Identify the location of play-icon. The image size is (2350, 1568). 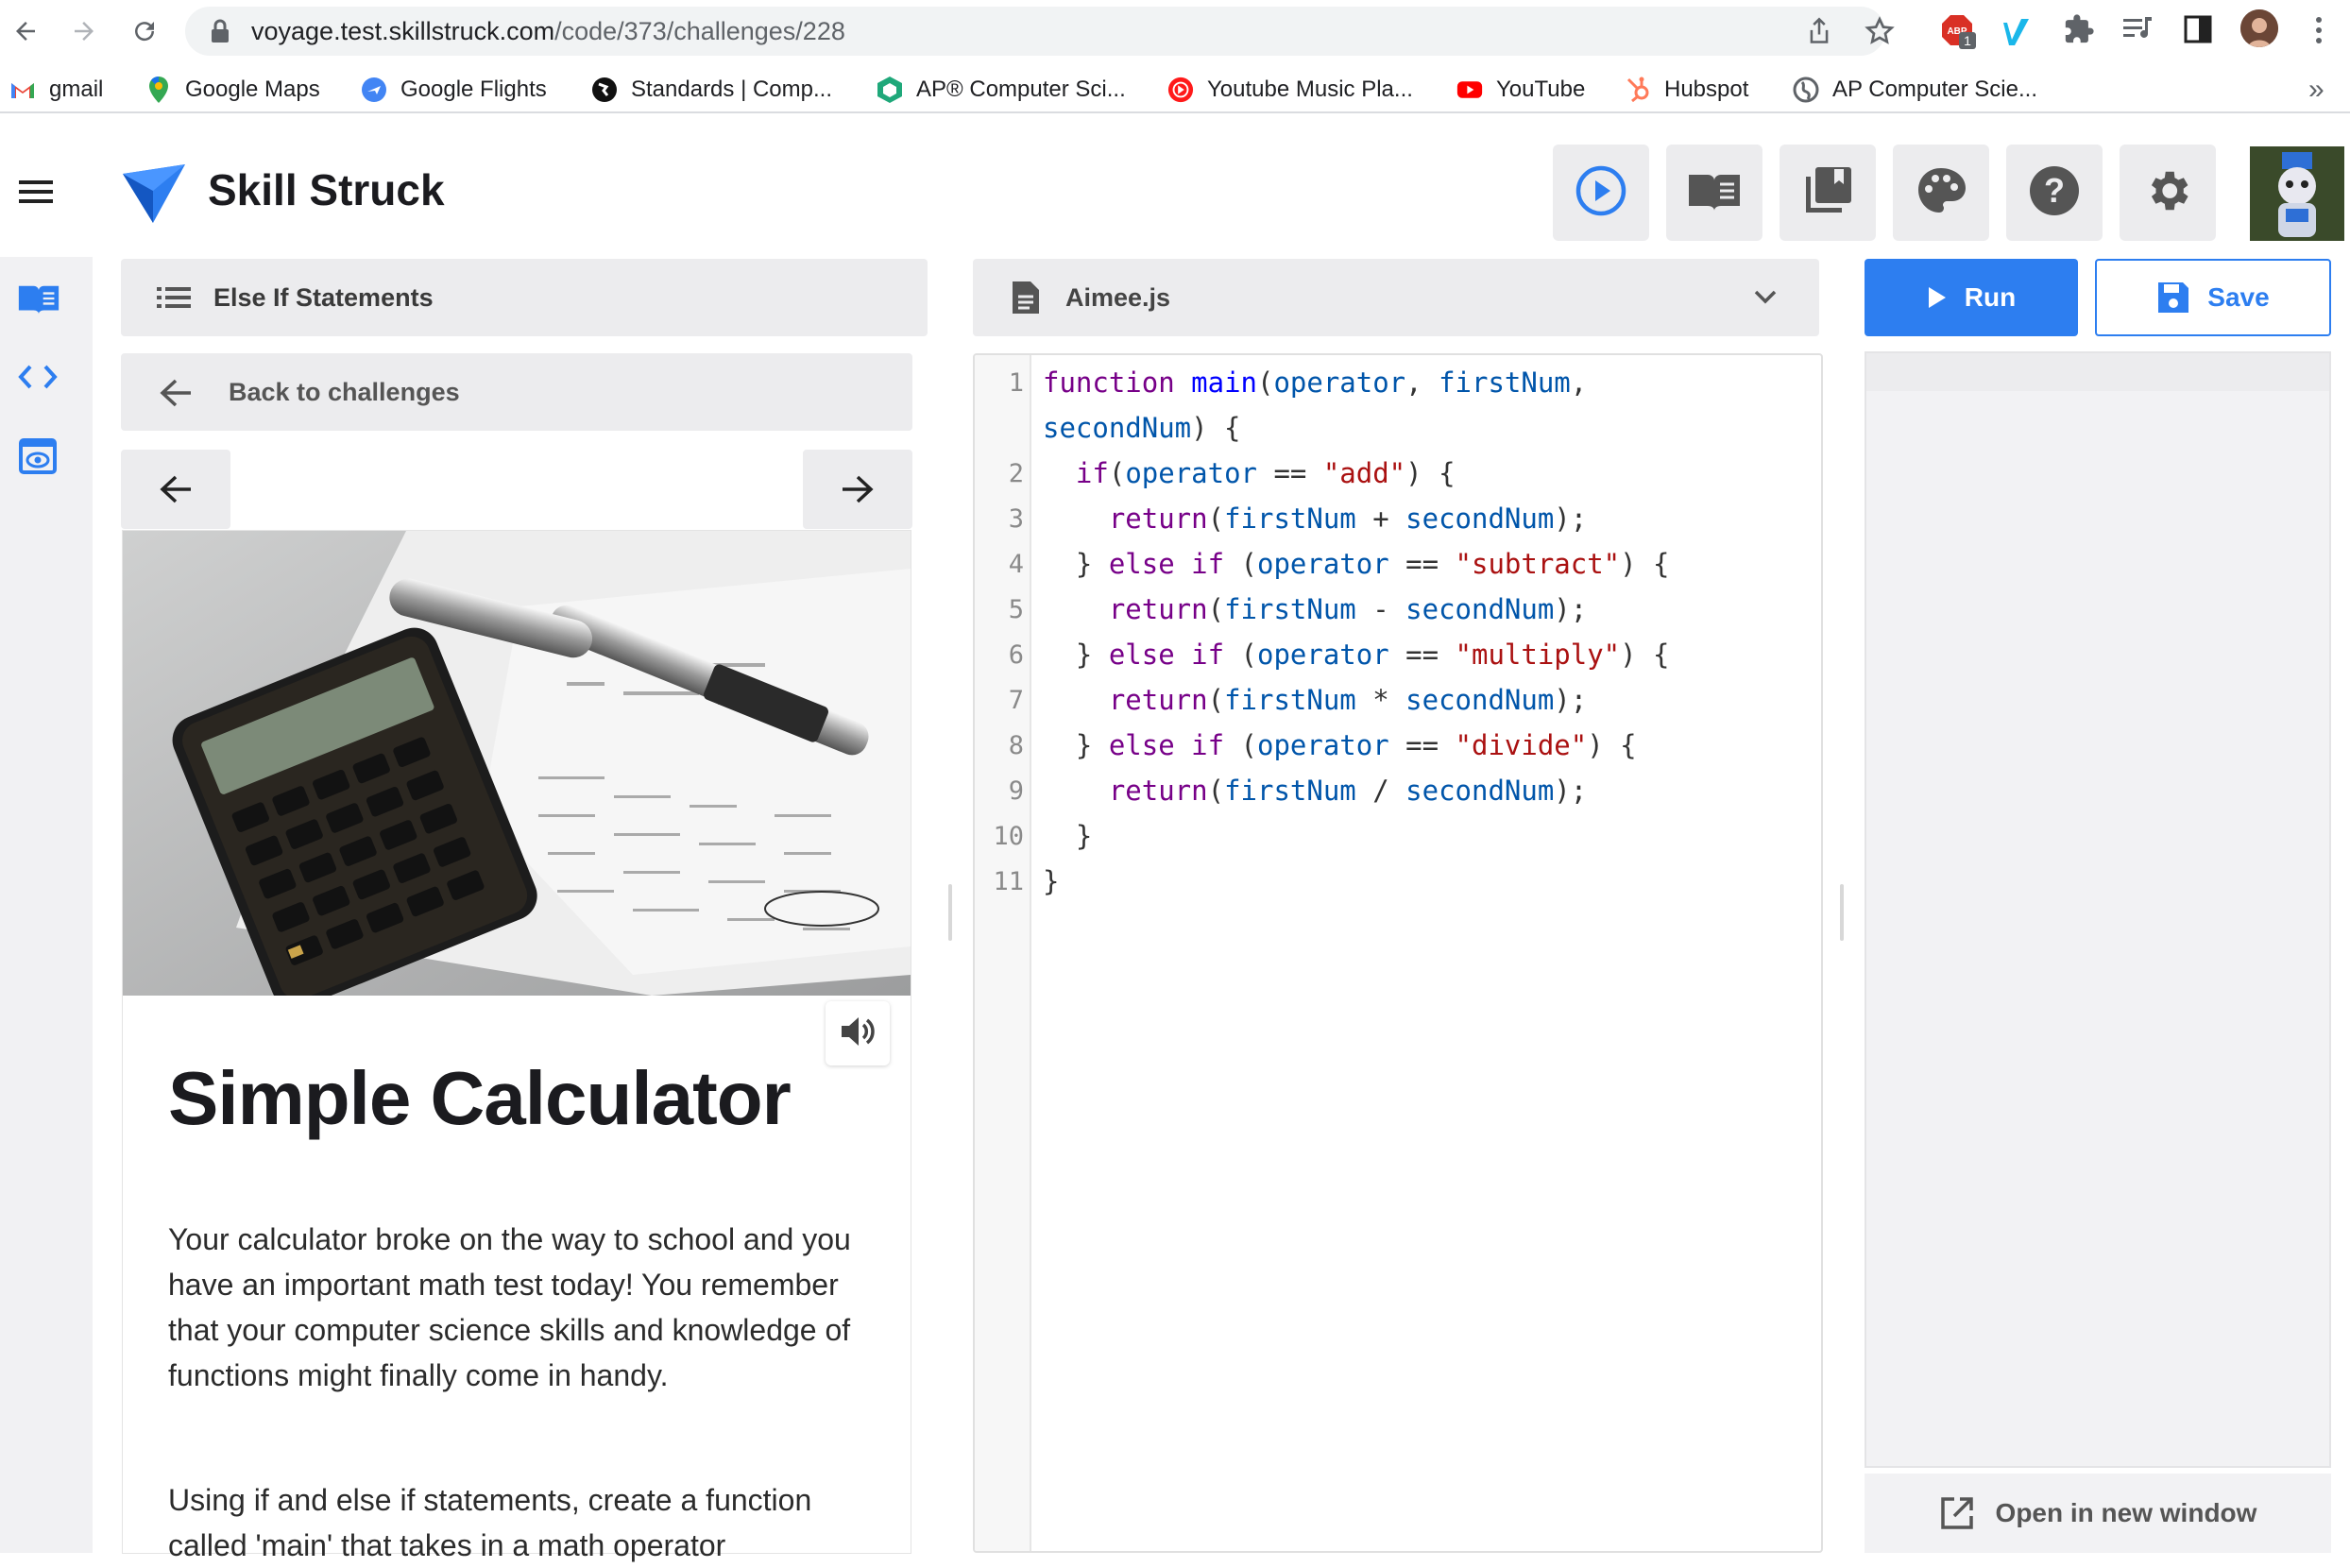
(1938, 297).